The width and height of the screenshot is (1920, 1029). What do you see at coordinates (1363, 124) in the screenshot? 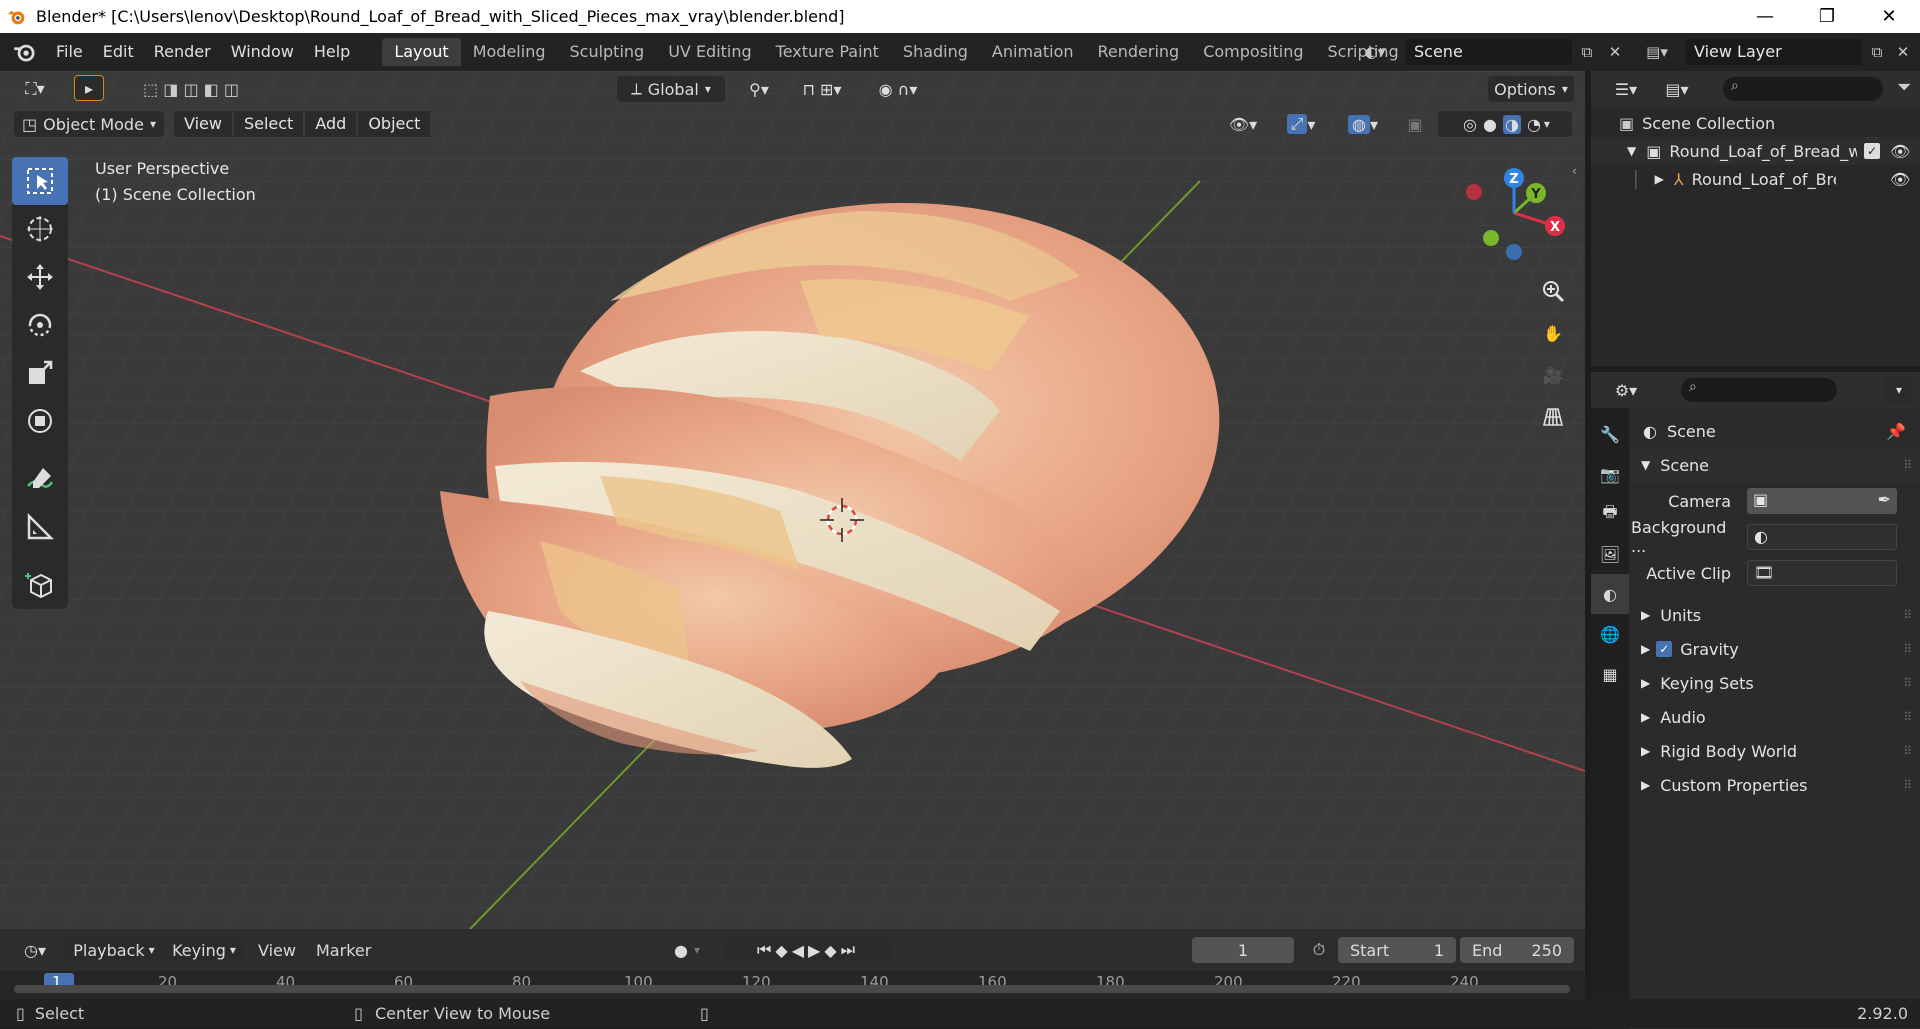
I see `overlays-toggle-icon: ◍ ▾` at bounding box center [1363, 124].